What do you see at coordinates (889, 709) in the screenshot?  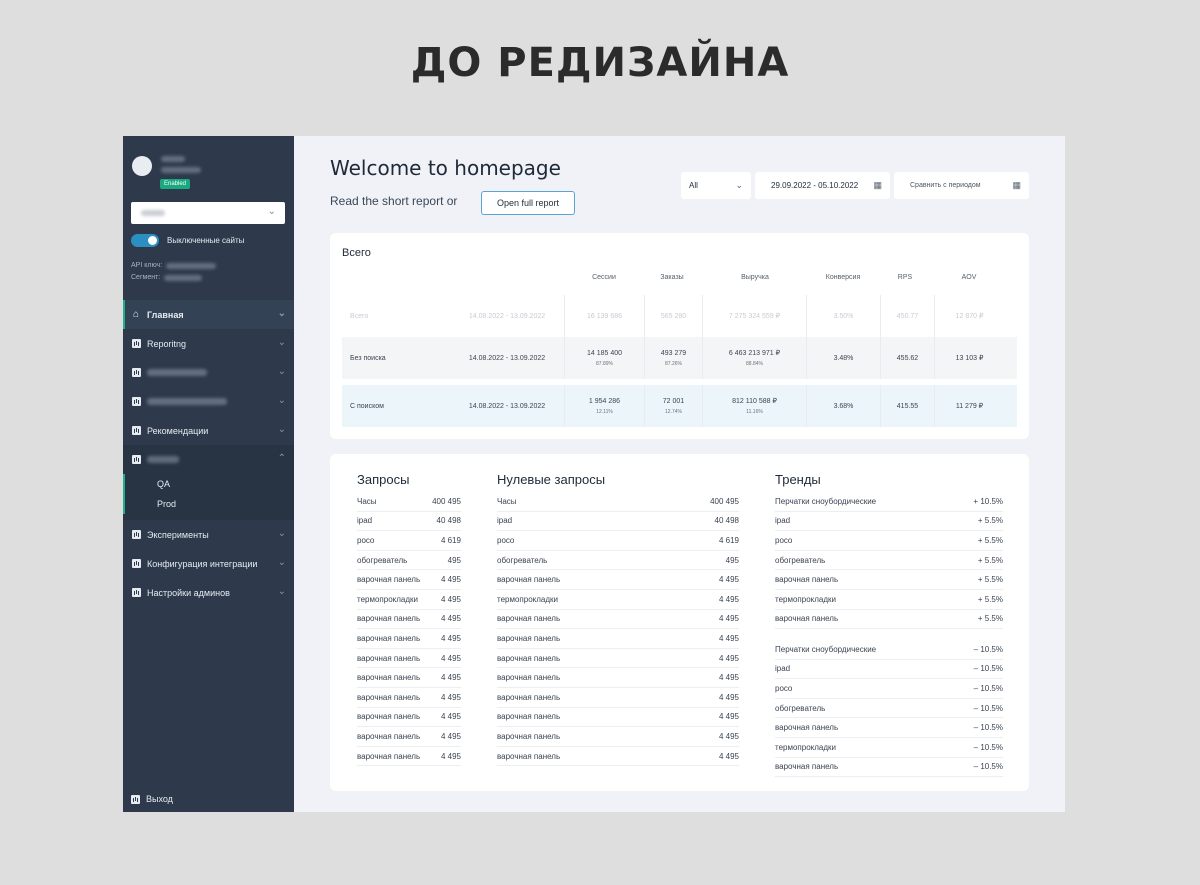 I see `list-item: обогреватель – 10.5%` at bounding box center [889, 709].